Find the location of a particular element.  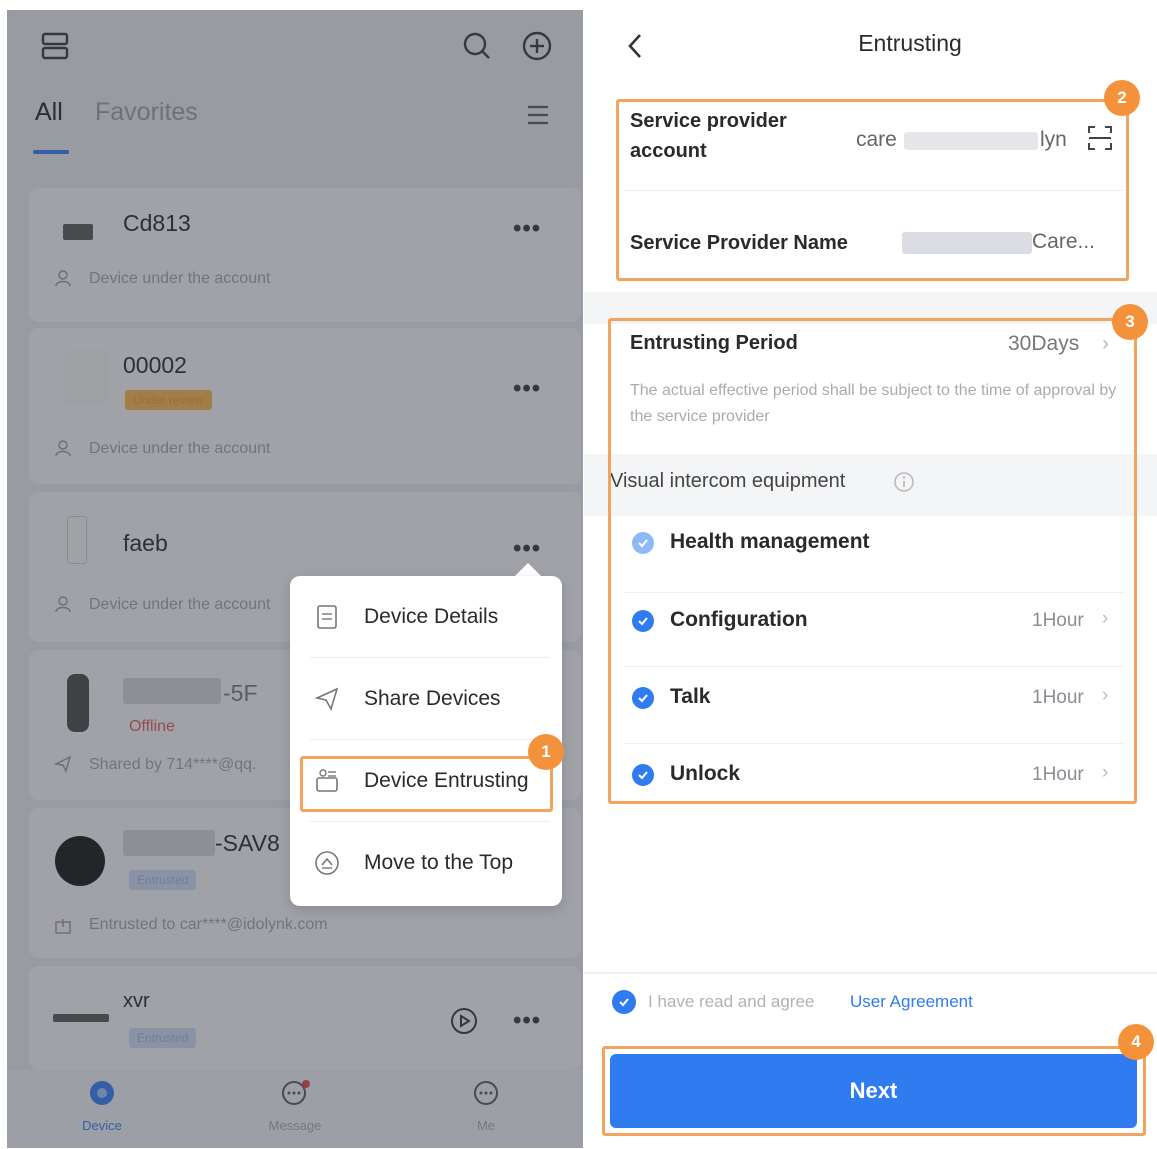

document-icon is located at coordinates (327, 617).